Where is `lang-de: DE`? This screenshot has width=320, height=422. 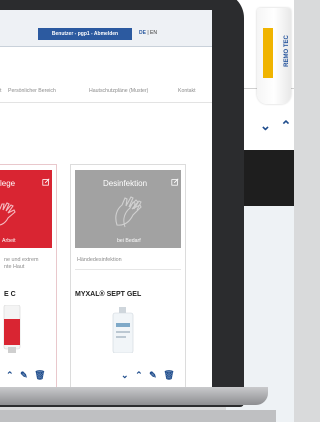 lang-de: DE is located at coordinates (142, 33).